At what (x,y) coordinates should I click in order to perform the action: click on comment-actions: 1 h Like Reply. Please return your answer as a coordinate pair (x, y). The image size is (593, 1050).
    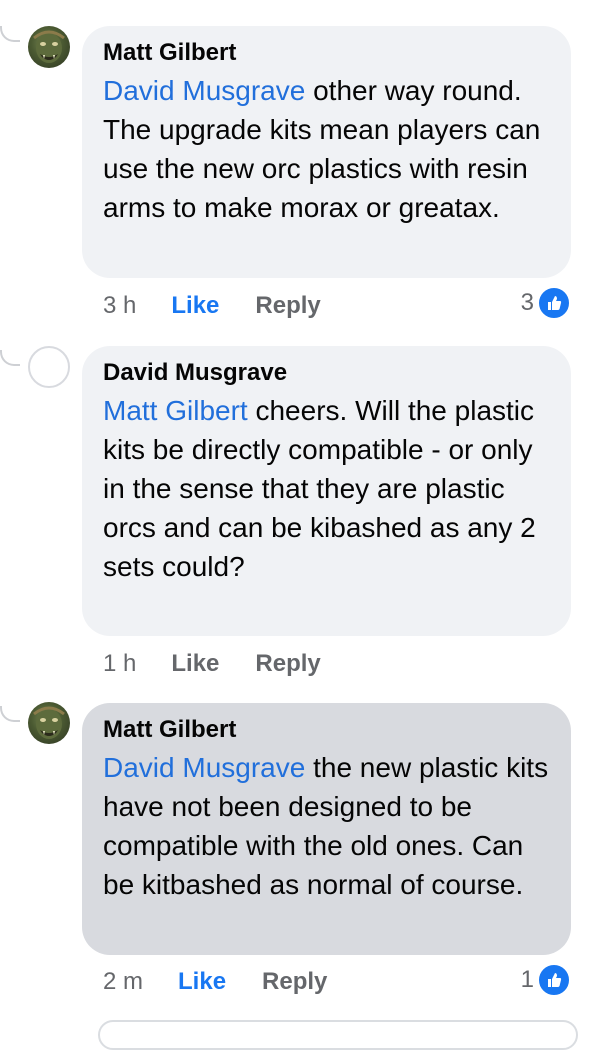
    Looking at the image, I should click on (212, 664).